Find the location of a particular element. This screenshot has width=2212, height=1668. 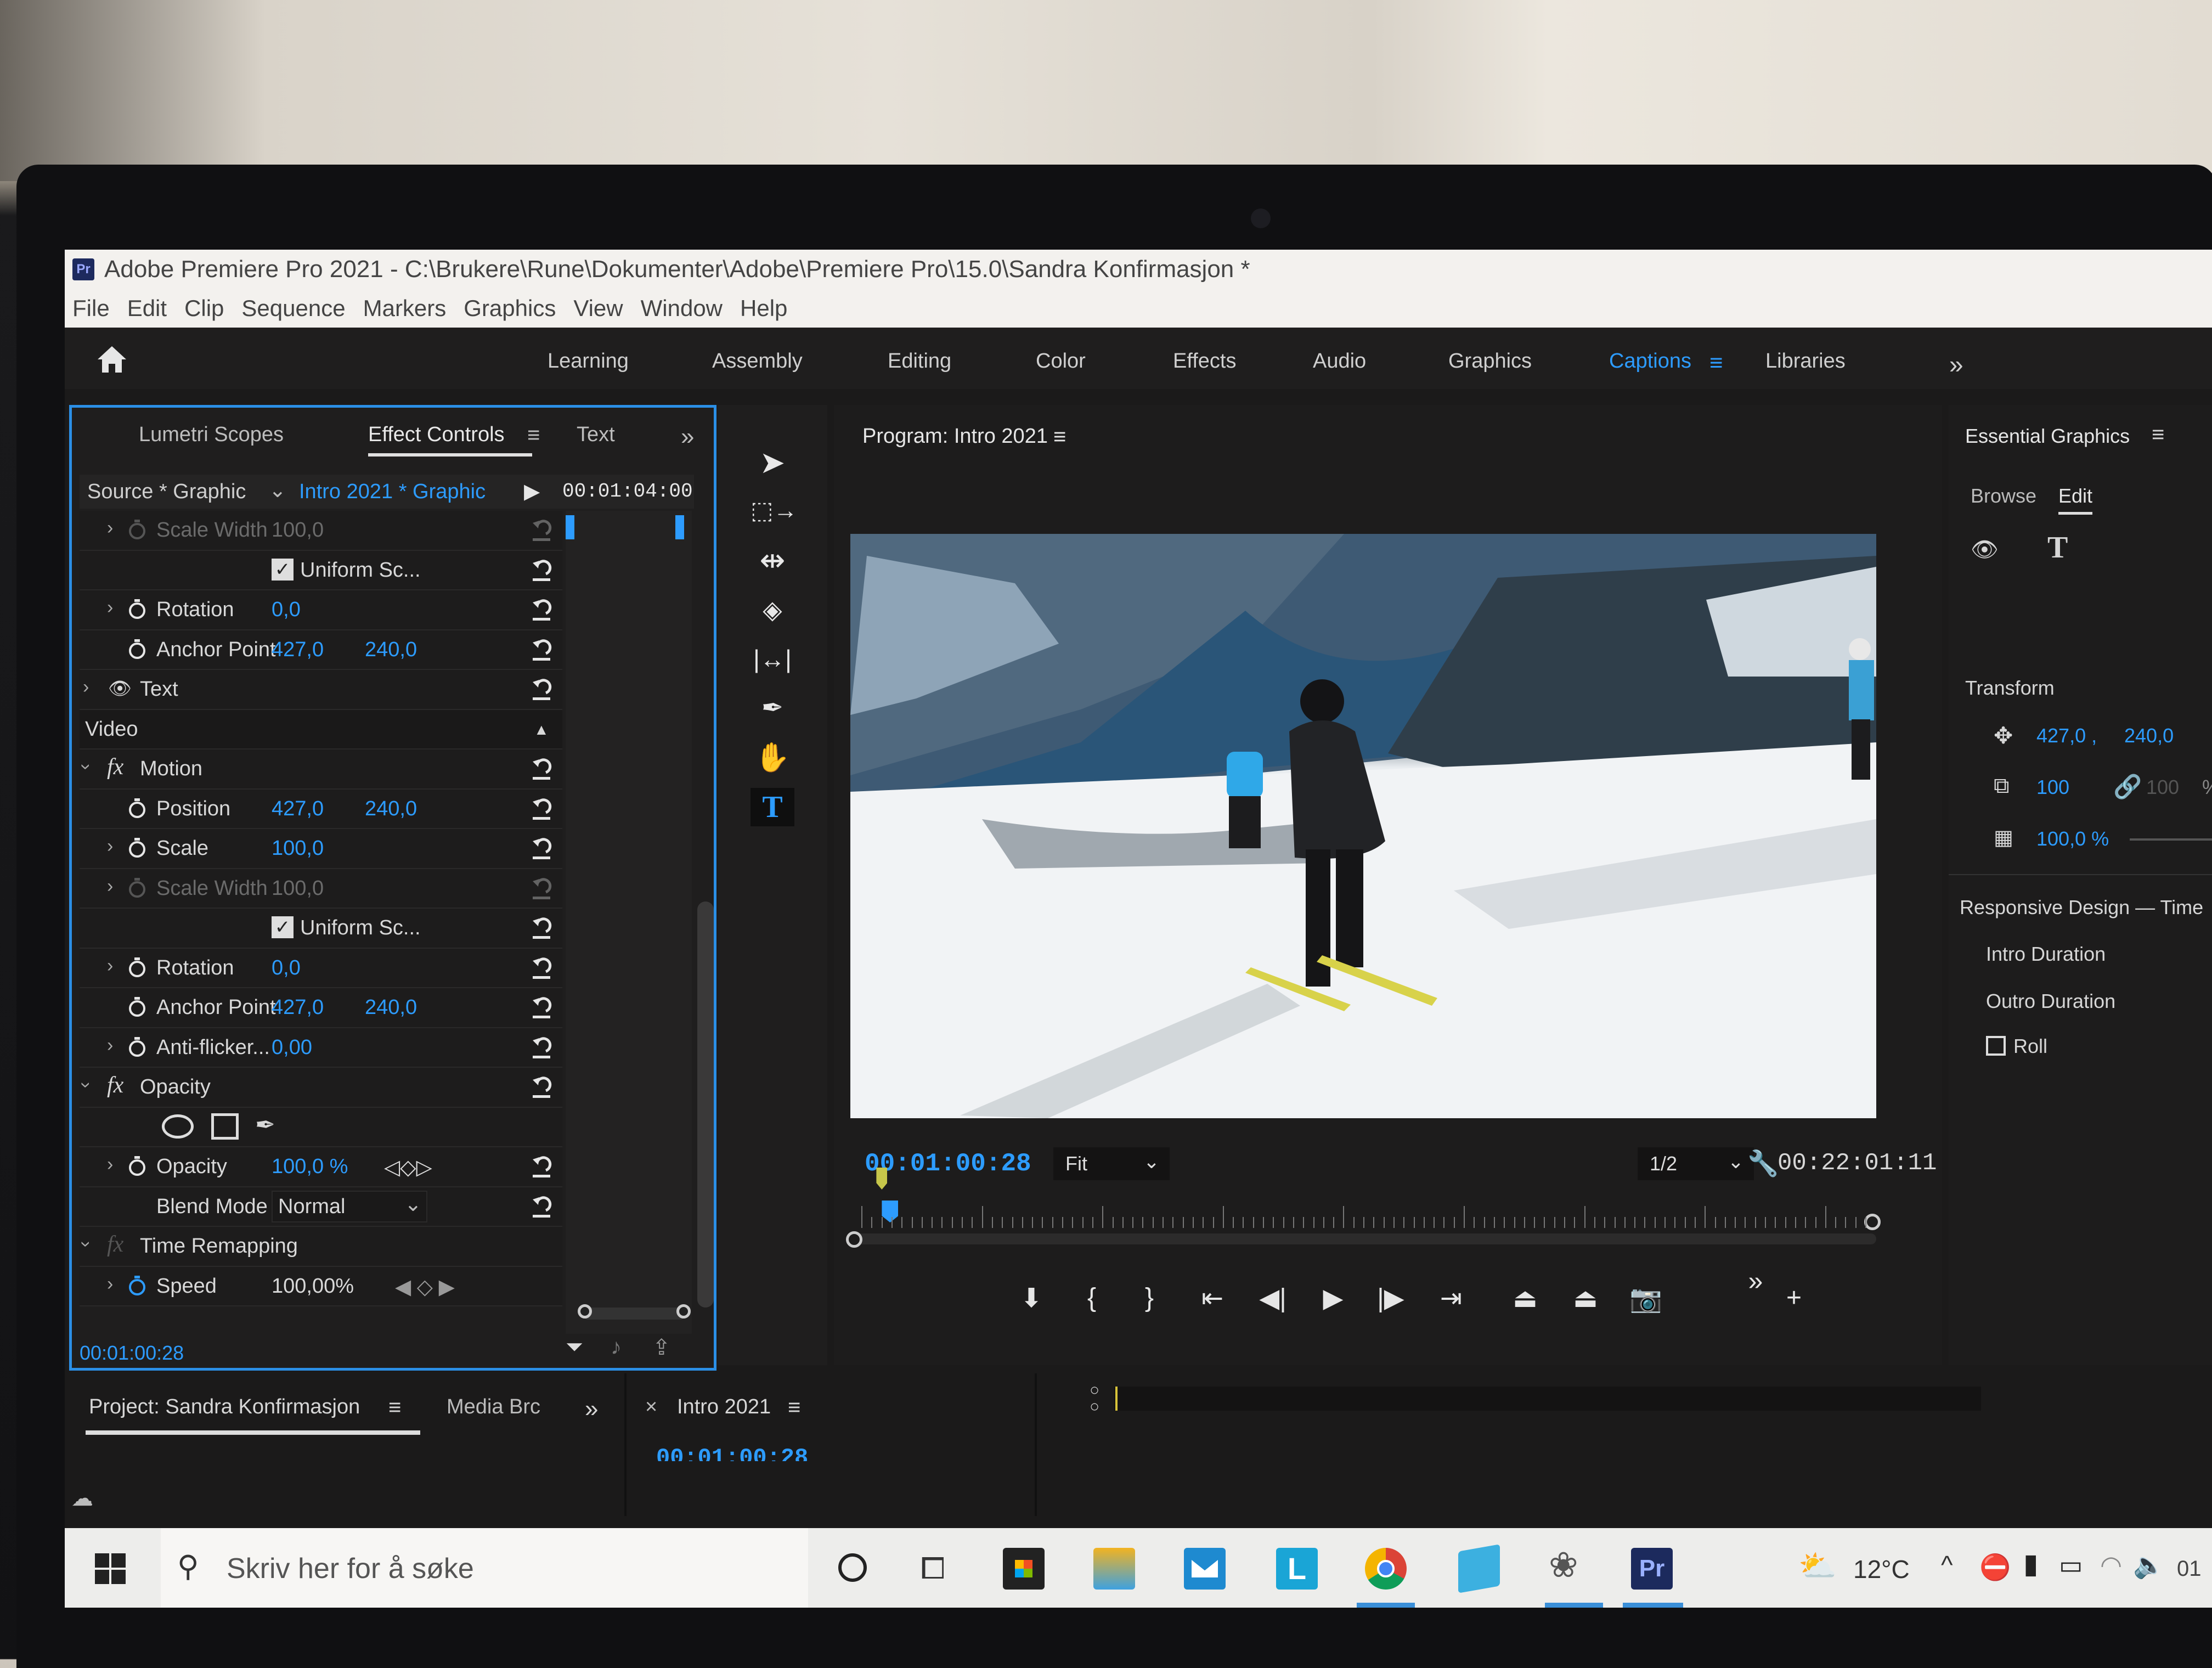

tab-media-browser: Media Brc is located at coordinates (493, 1407).